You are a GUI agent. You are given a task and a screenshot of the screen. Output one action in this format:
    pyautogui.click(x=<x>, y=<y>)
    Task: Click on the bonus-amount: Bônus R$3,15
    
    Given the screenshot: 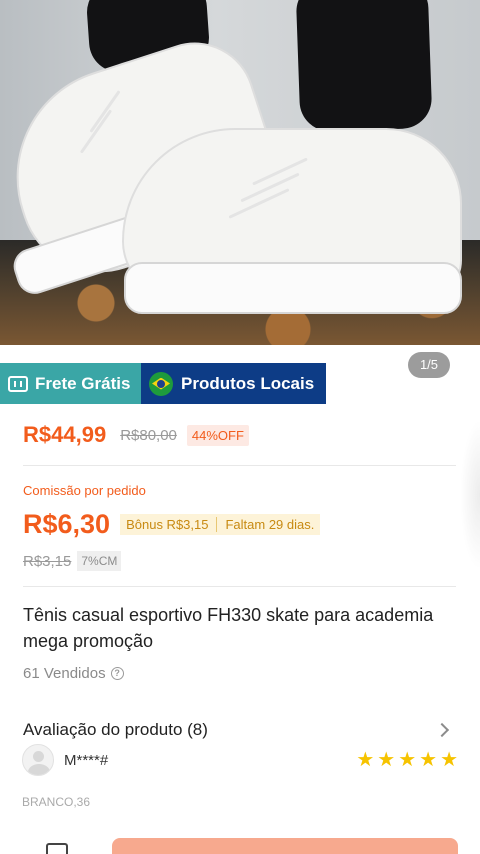 What is the action you would take?
    pyautogui.click(x=167, y=524)
    